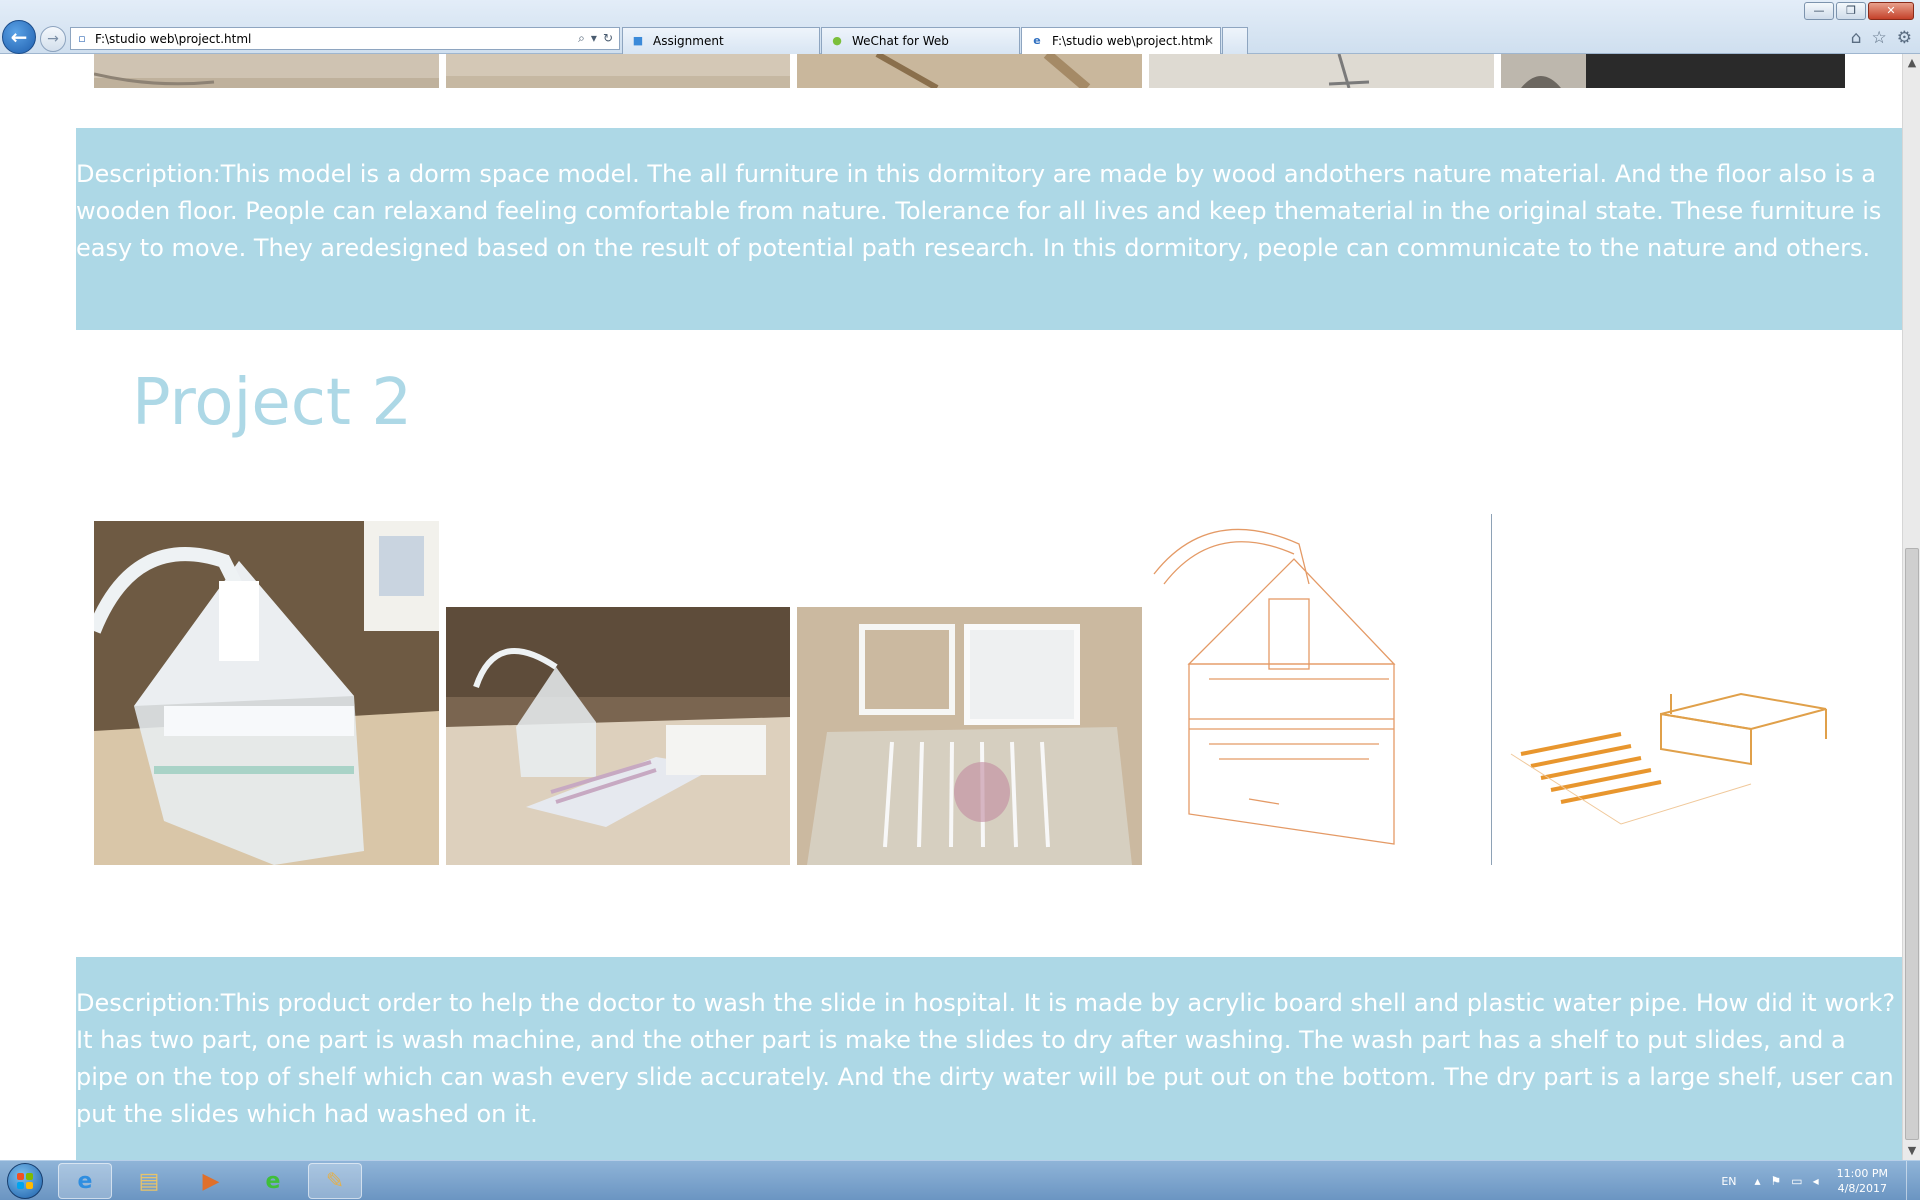  I want to click on home-icon: ⌂, so click(1856, 38).